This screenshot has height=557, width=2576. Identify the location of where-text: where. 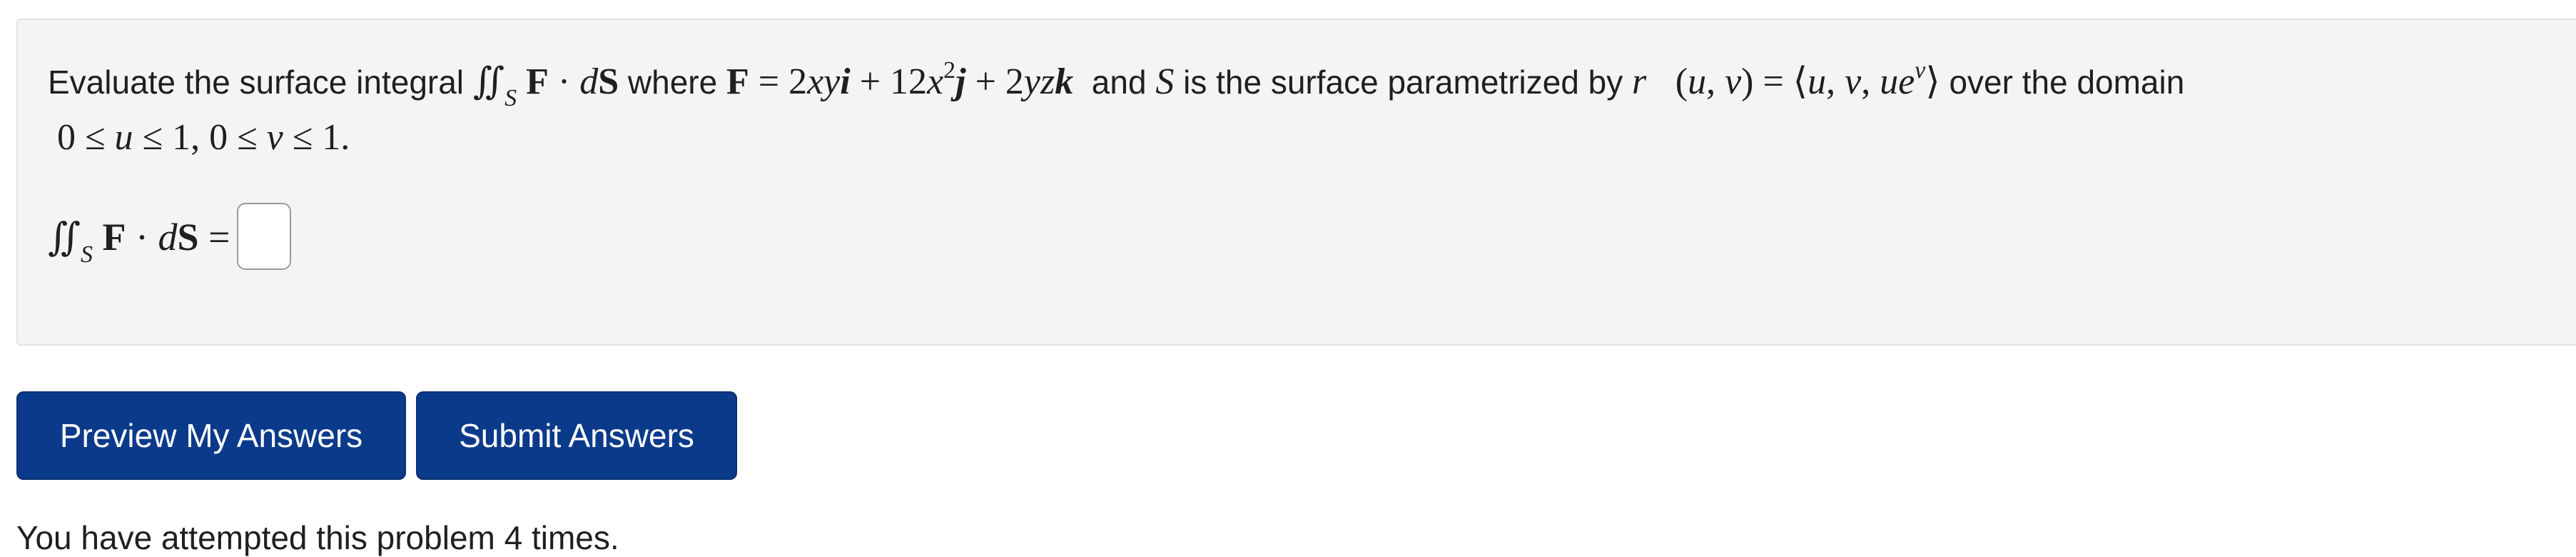
(672, 82).